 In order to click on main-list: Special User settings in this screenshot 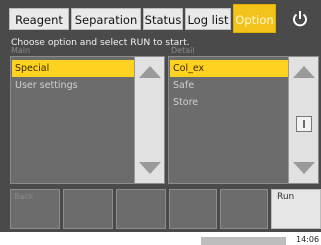, I will do `click(73, 77)`.